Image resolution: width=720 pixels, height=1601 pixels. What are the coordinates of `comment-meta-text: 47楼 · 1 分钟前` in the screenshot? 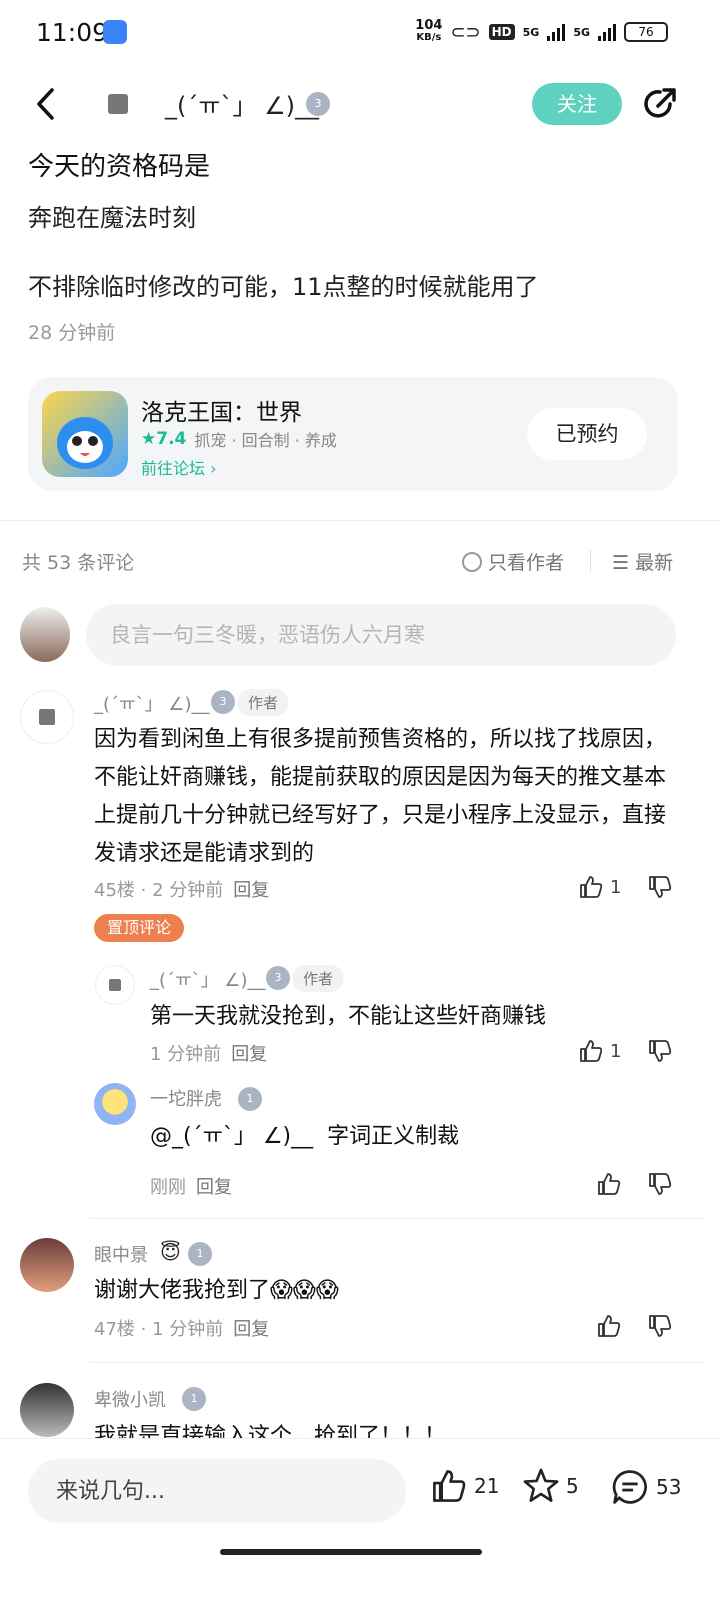 It's located at (159, 1329).